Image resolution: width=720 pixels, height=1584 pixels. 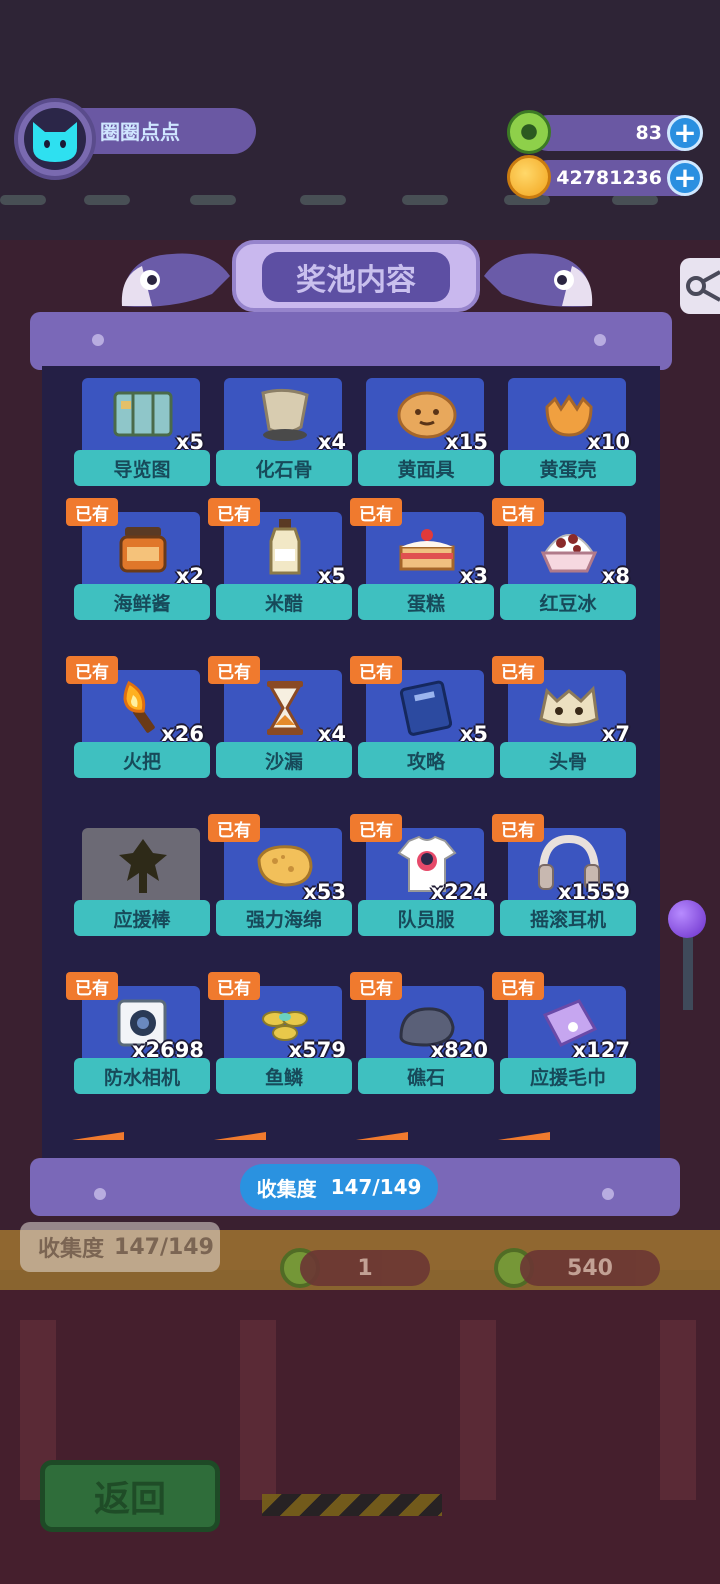 I want to click on item-name: 鱼鳞, so click(x=284, y=1076).